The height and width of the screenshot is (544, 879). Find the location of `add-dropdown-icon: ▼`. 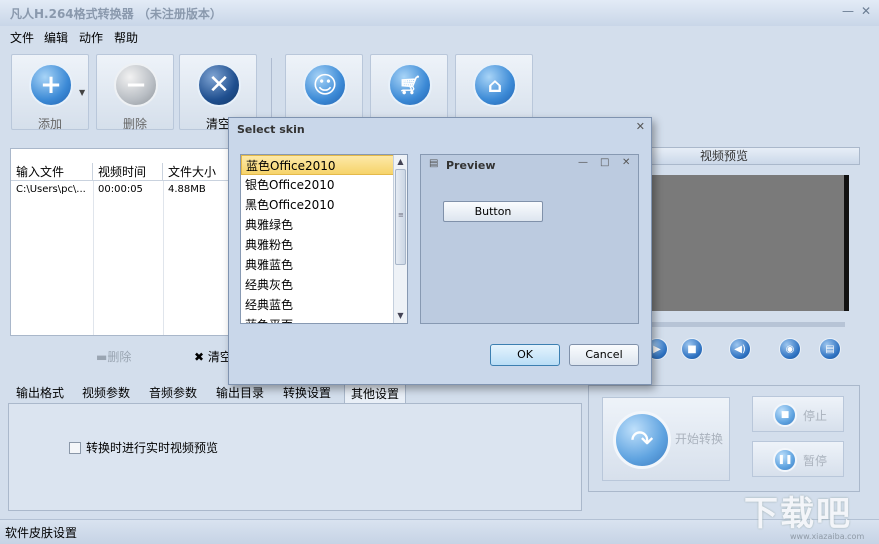

add-dropdown-icon: ▼ is located at coordinates (82, 92).